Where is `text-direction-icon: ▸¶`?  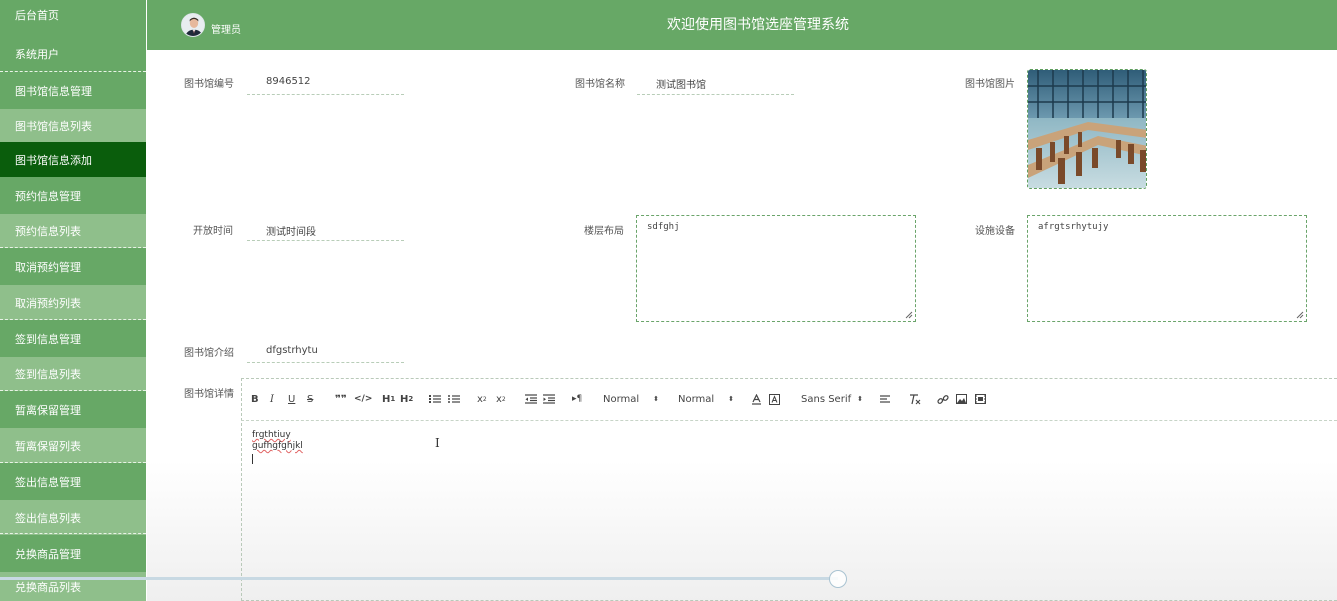
text-direction-icon: ▸¶ is located at coordinates (577, 399).